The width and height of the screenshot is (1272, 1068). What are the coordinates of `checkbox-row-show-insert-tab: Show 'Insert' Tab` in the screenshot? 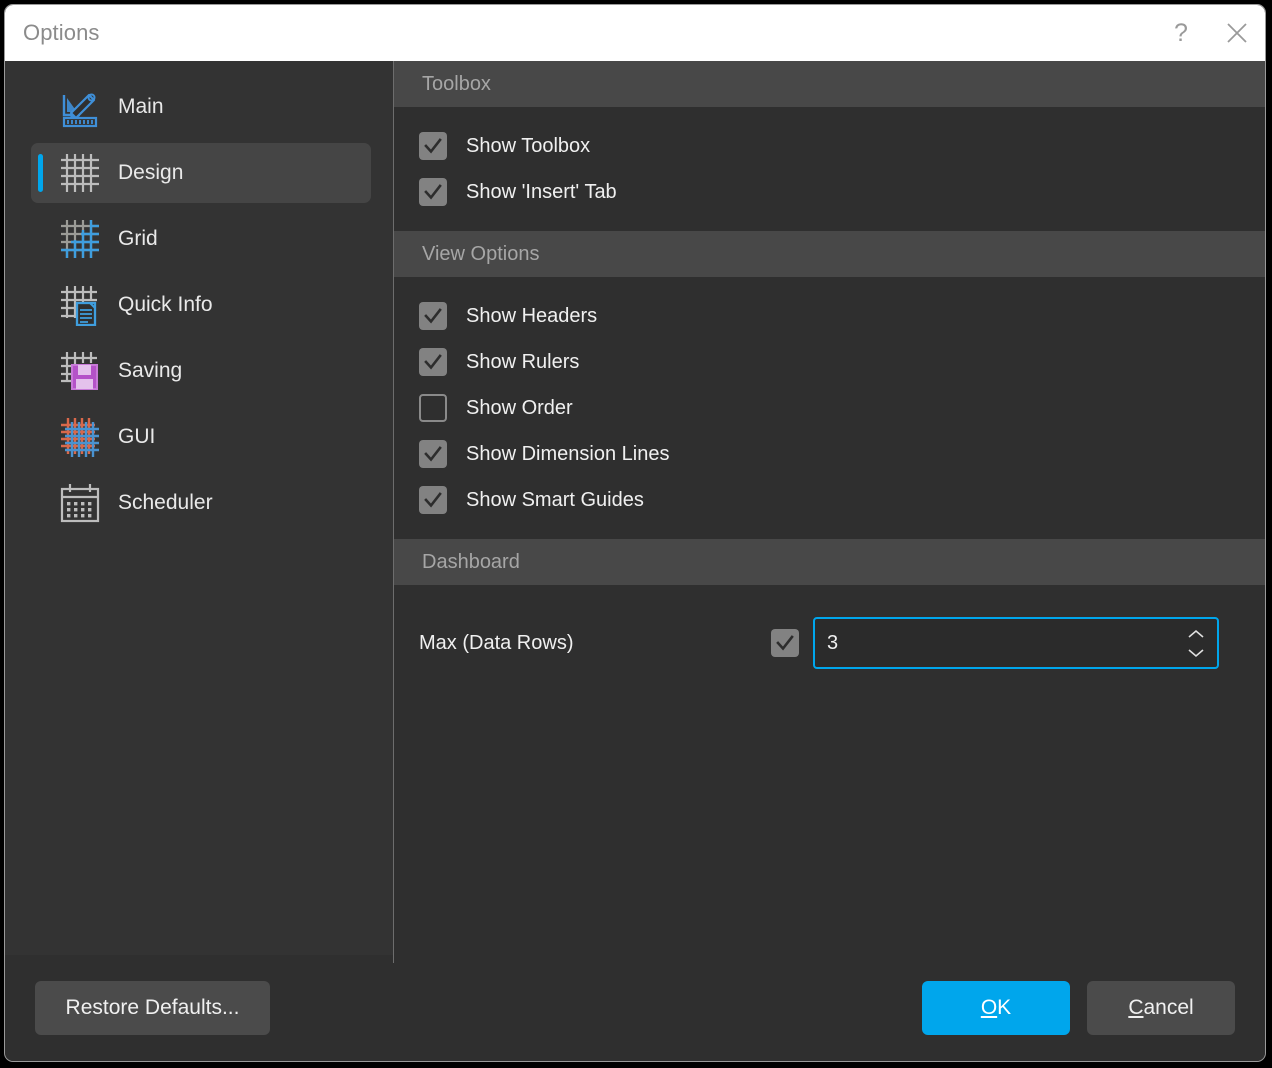 It's located at (829, 192).